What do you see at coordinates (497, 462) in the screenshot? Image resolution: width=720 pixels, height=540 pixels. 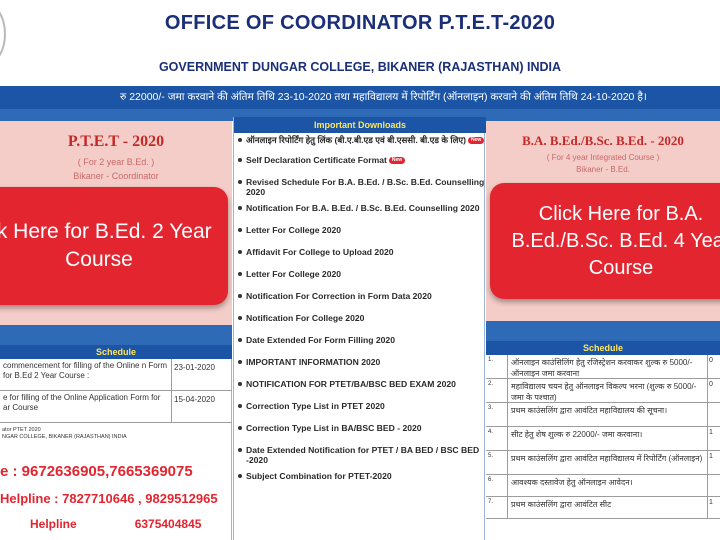 I see `schedule-serial: 5.` at bounding box center [497, 462].